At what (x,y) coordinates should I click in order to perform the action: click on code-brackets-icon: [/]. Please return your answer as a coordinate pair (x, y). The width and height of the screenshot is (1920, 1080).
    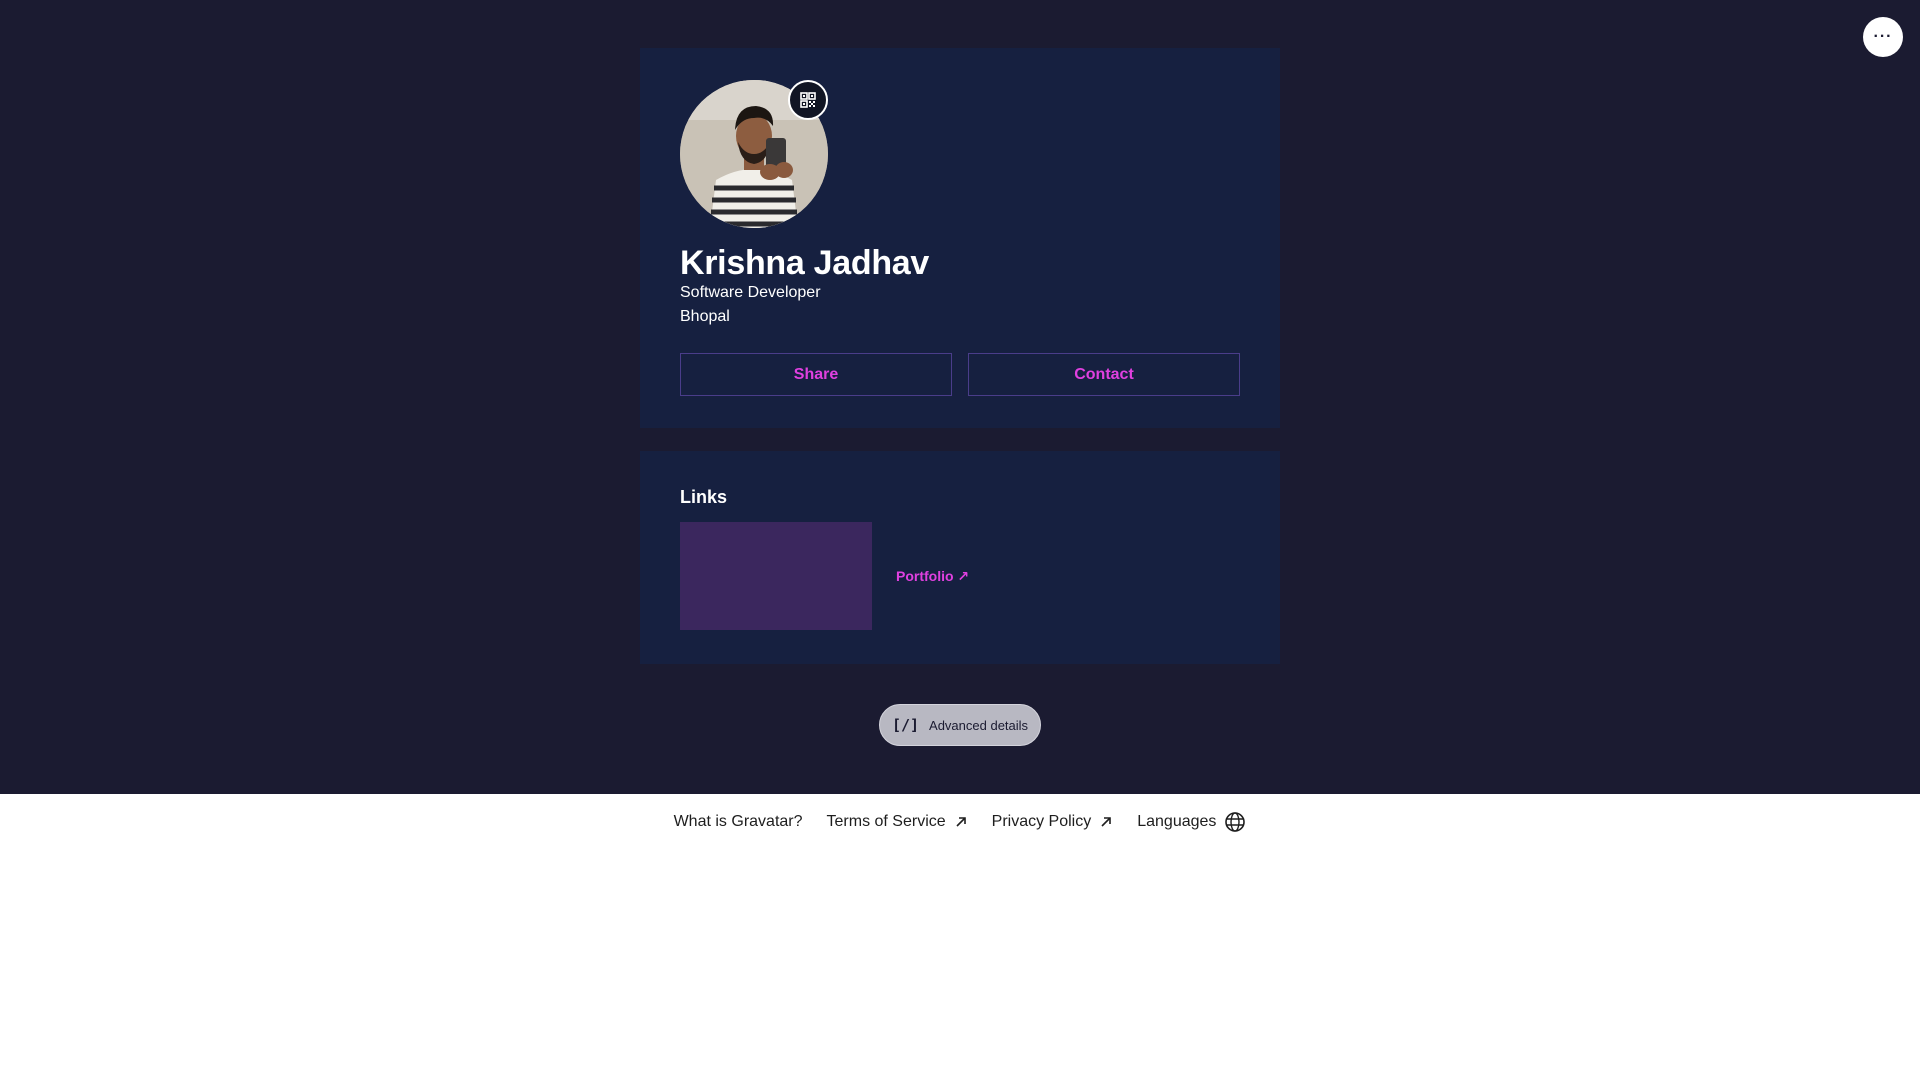
    Looking at the image, I should click on (905, 725).